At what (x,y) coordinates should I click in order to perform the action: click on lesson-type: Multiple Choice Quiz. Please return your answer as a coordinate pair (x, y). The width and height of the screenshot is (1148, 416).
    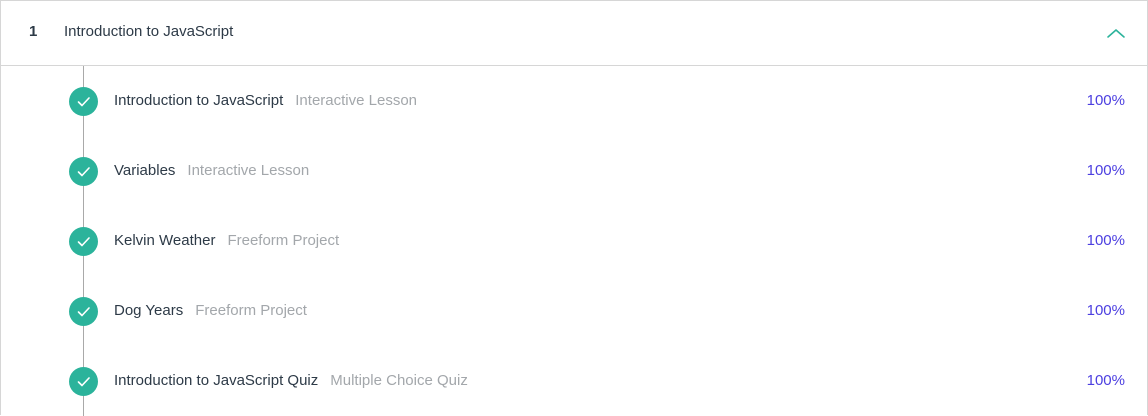
    Looking at the image, I should click on (399, 380).